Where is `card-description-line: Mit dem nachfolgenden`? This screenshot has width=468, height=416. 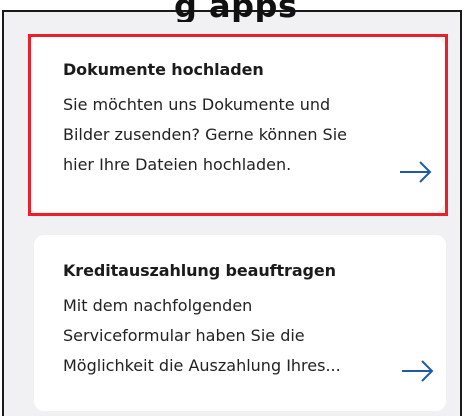 card-description-line: Mit dem nachfolgenden is located at coordinates (158, 305).